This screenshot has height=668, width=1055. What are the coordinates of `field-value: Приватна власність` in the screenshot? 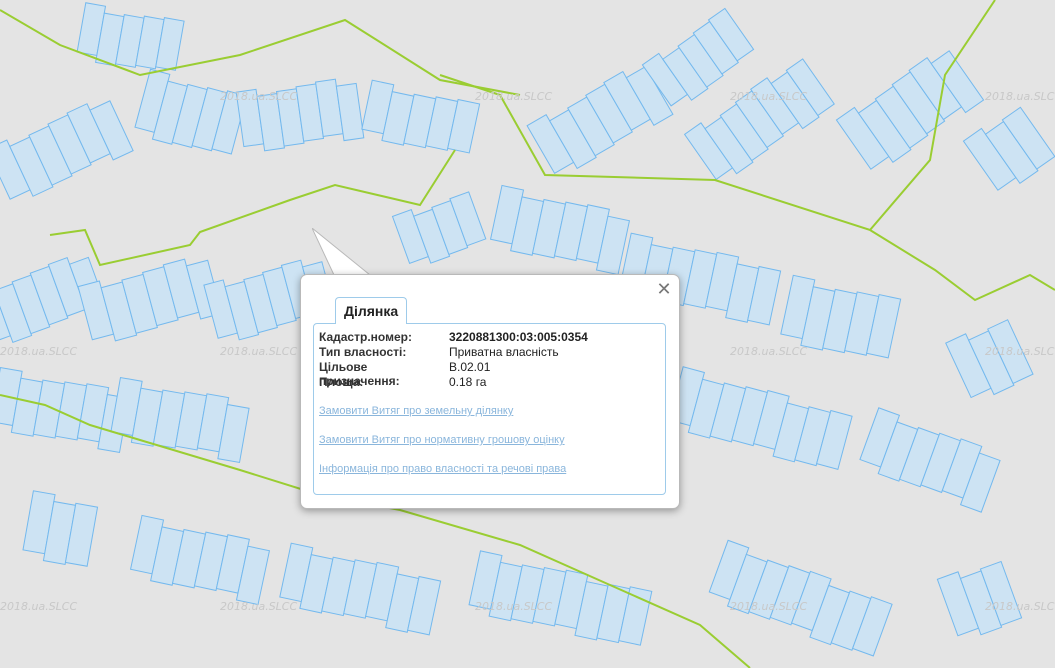 It's located at (504, 352).